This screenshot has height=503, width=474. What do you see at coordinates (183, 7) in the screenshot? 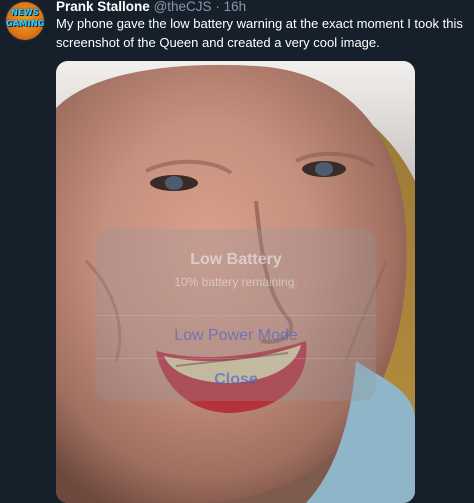
I see `author-handle: @theCJS` at bounding box center [183, 7].